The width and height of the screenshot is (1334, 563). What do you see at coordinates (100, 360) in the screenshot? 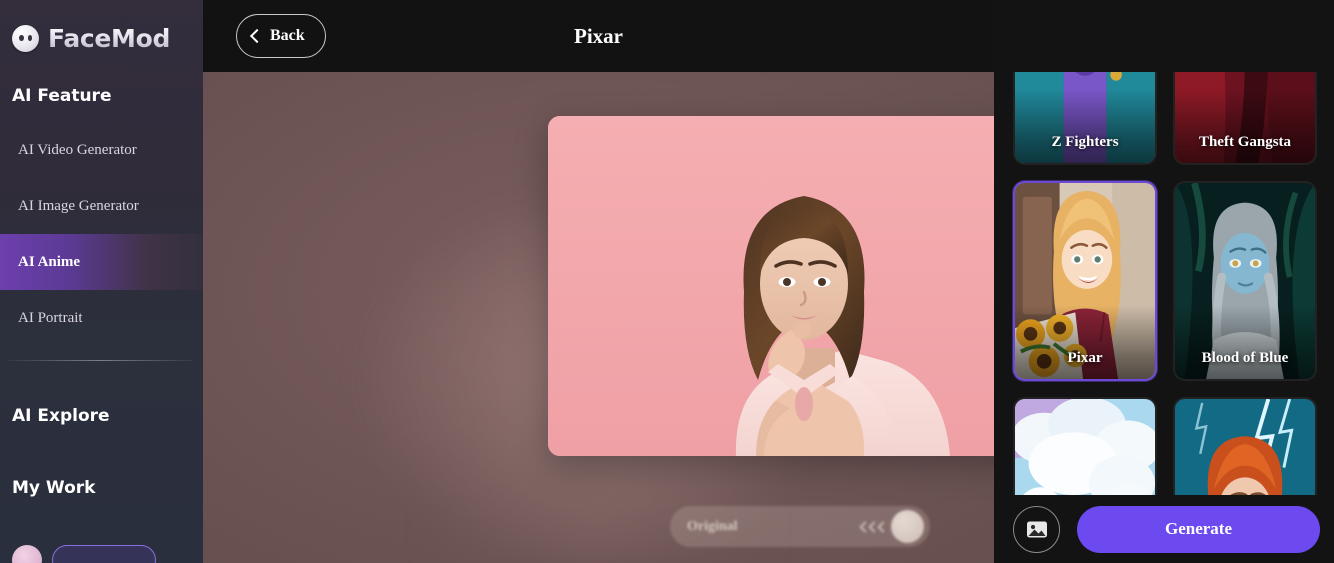
I see `sidebar-divider` at bounding box center [100, 360].